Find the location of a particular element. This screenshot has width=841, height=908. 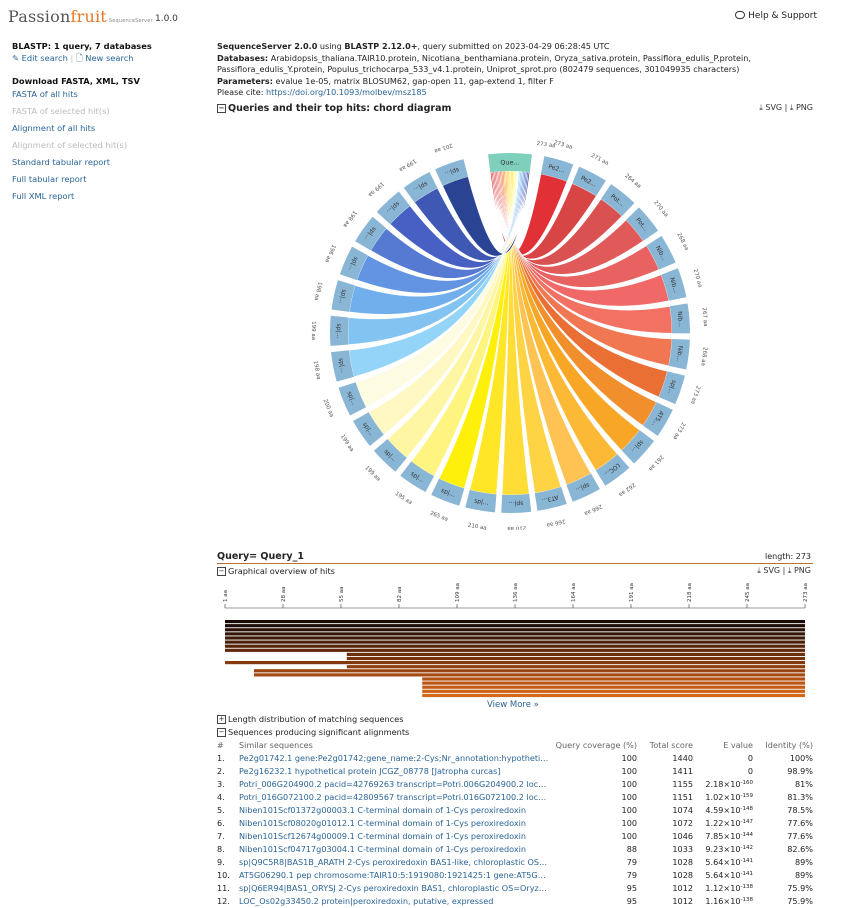

cite-link: https://doi.org/10.1093/molbev/msz185 is located at coordinates (346, 92).